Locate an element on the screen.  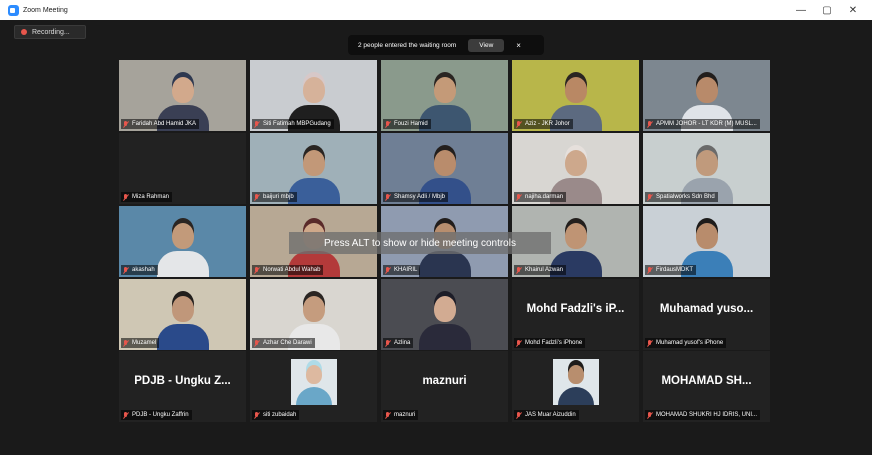
view-waiting-room-button: View is located at coordinates (486, 45).